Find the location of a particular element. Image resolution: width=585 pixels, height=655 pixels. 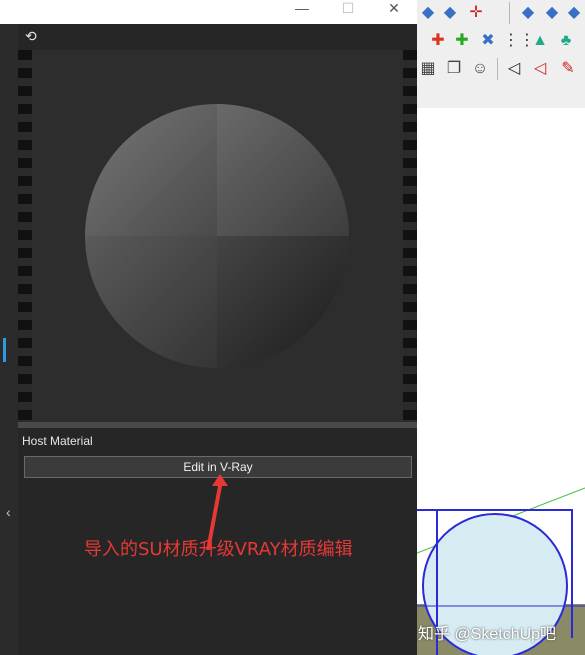

tree-icon: ♣ is located at coordinates (566, 41).